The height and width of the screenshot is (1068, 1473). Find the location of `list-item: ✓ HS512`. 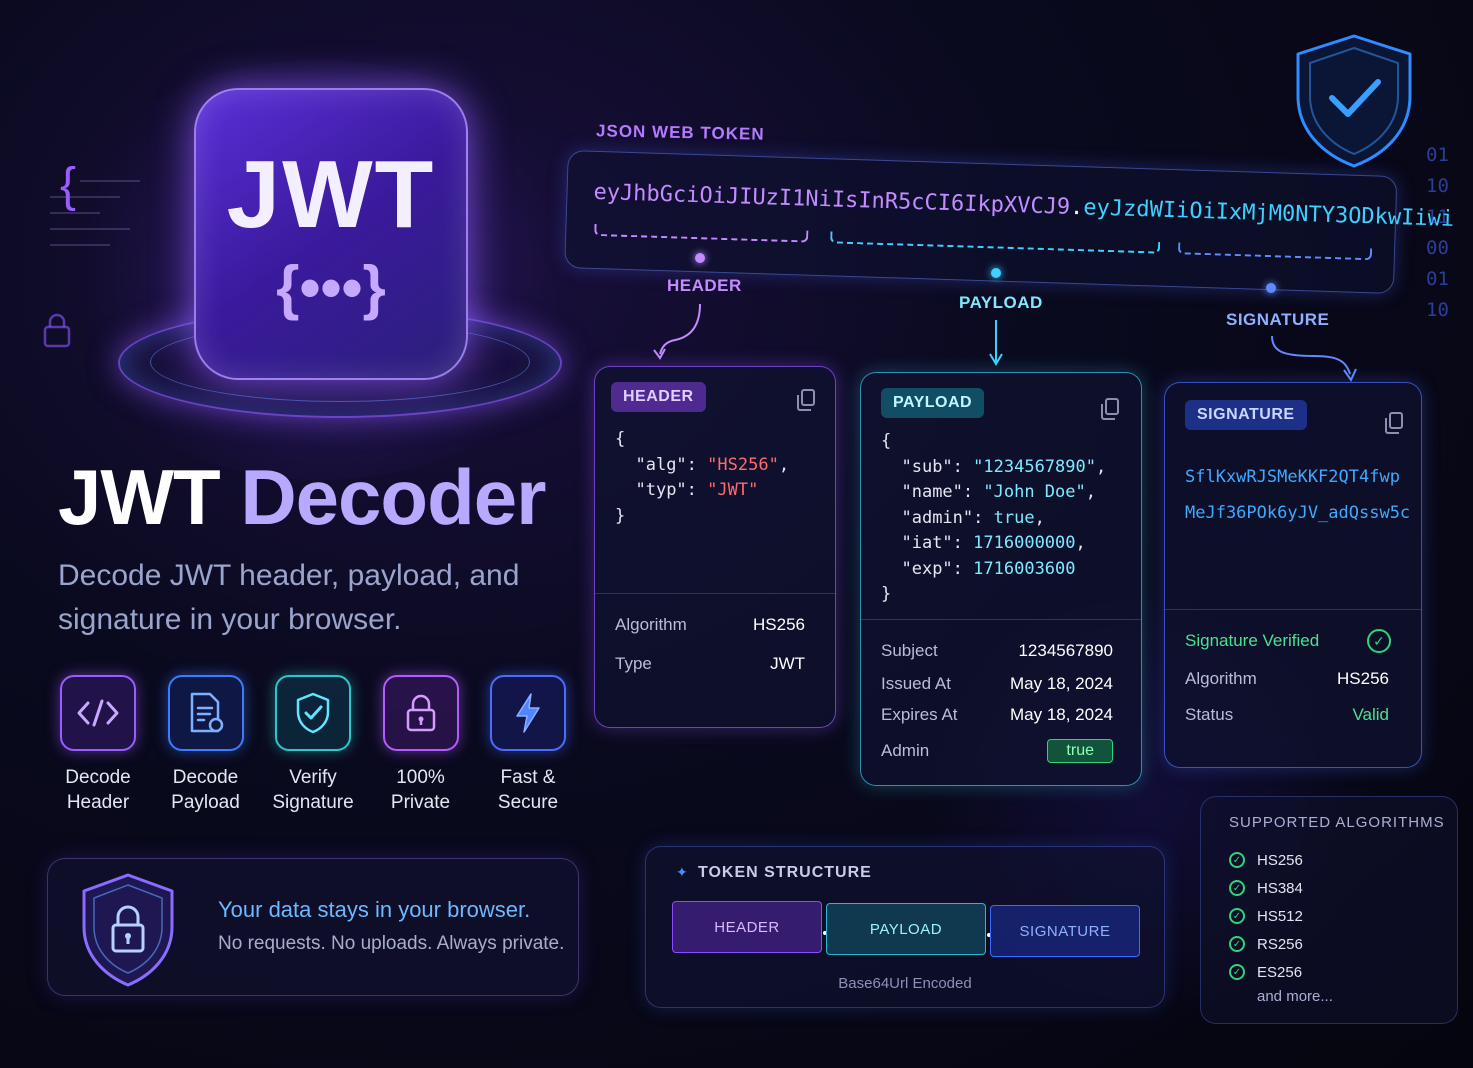

list-item: ✓ HS512 is located at coordinates (1281, 916).